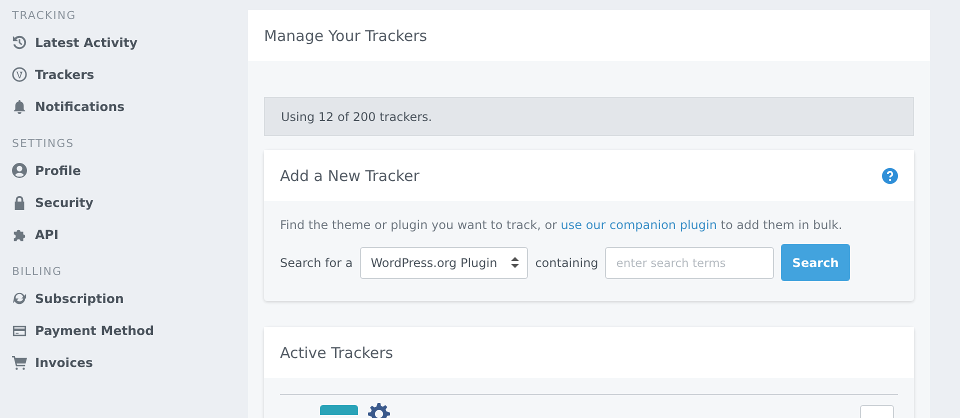  What do you see at coordinates (130, 170) in the screenshot?
I see `sidebar-item: Profile` at bounding box center [130, 170].